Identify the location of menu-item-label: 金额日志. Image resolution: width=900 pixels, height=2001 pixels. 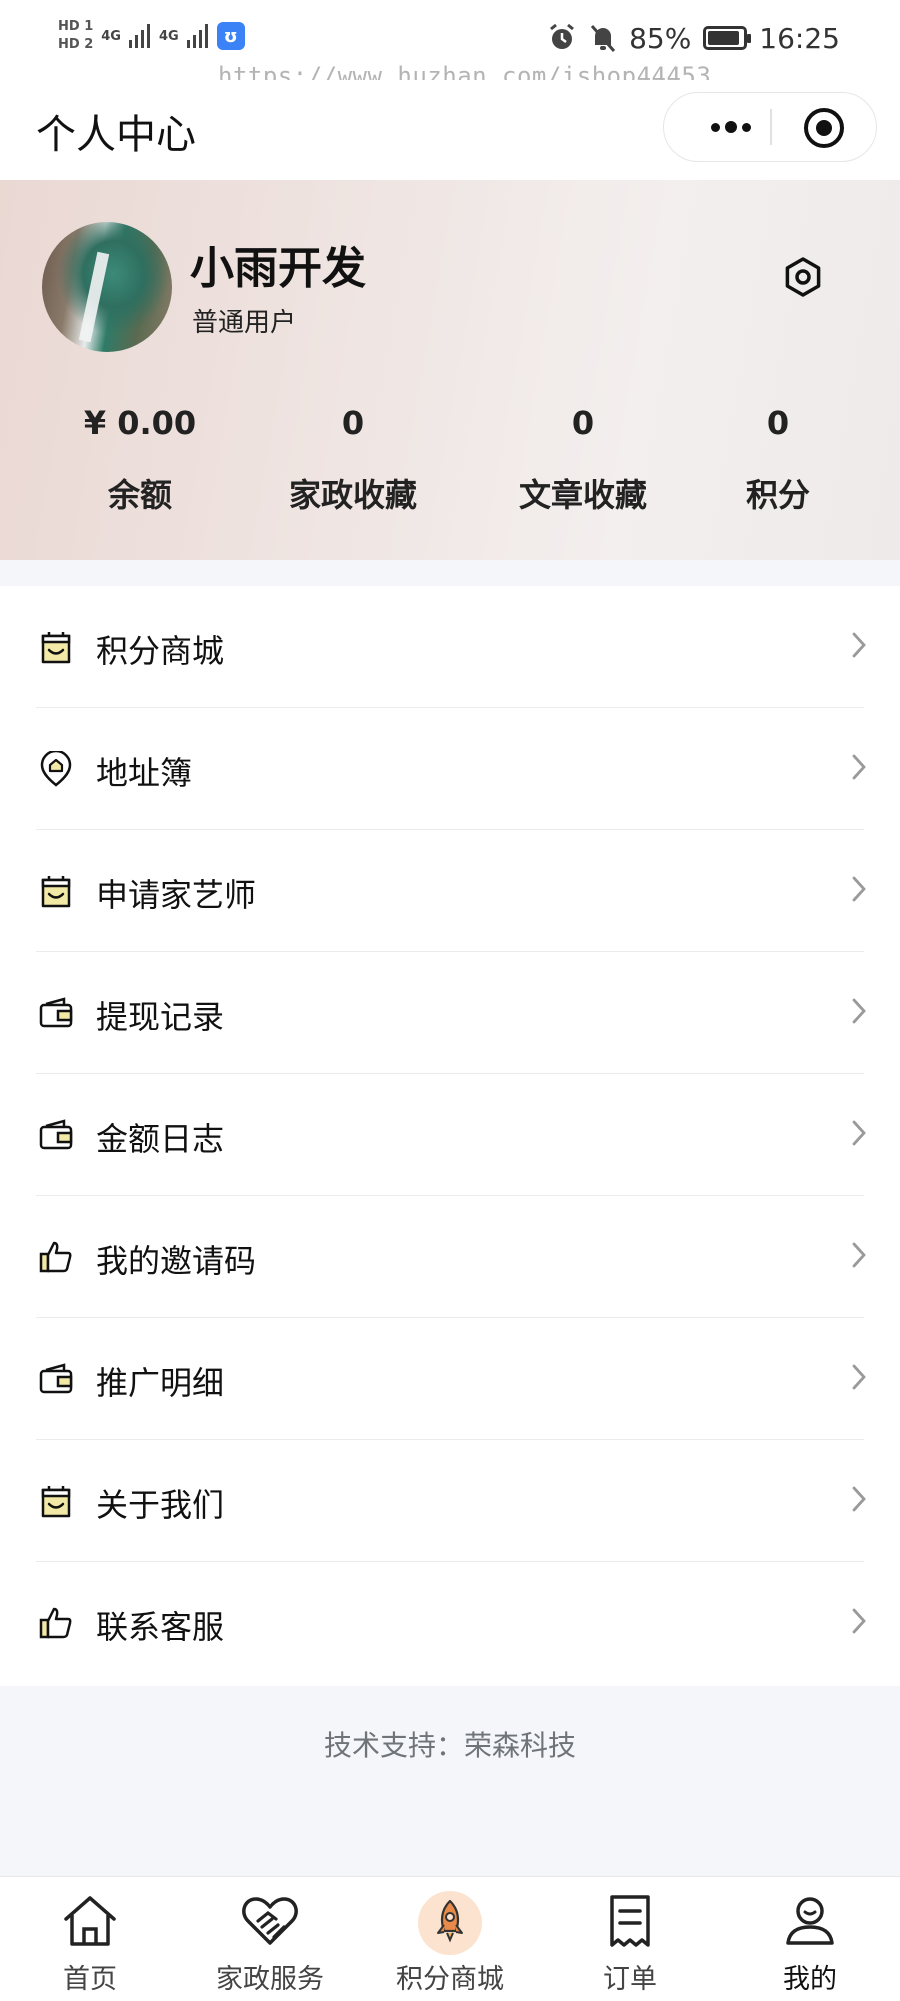
(160, 1139).